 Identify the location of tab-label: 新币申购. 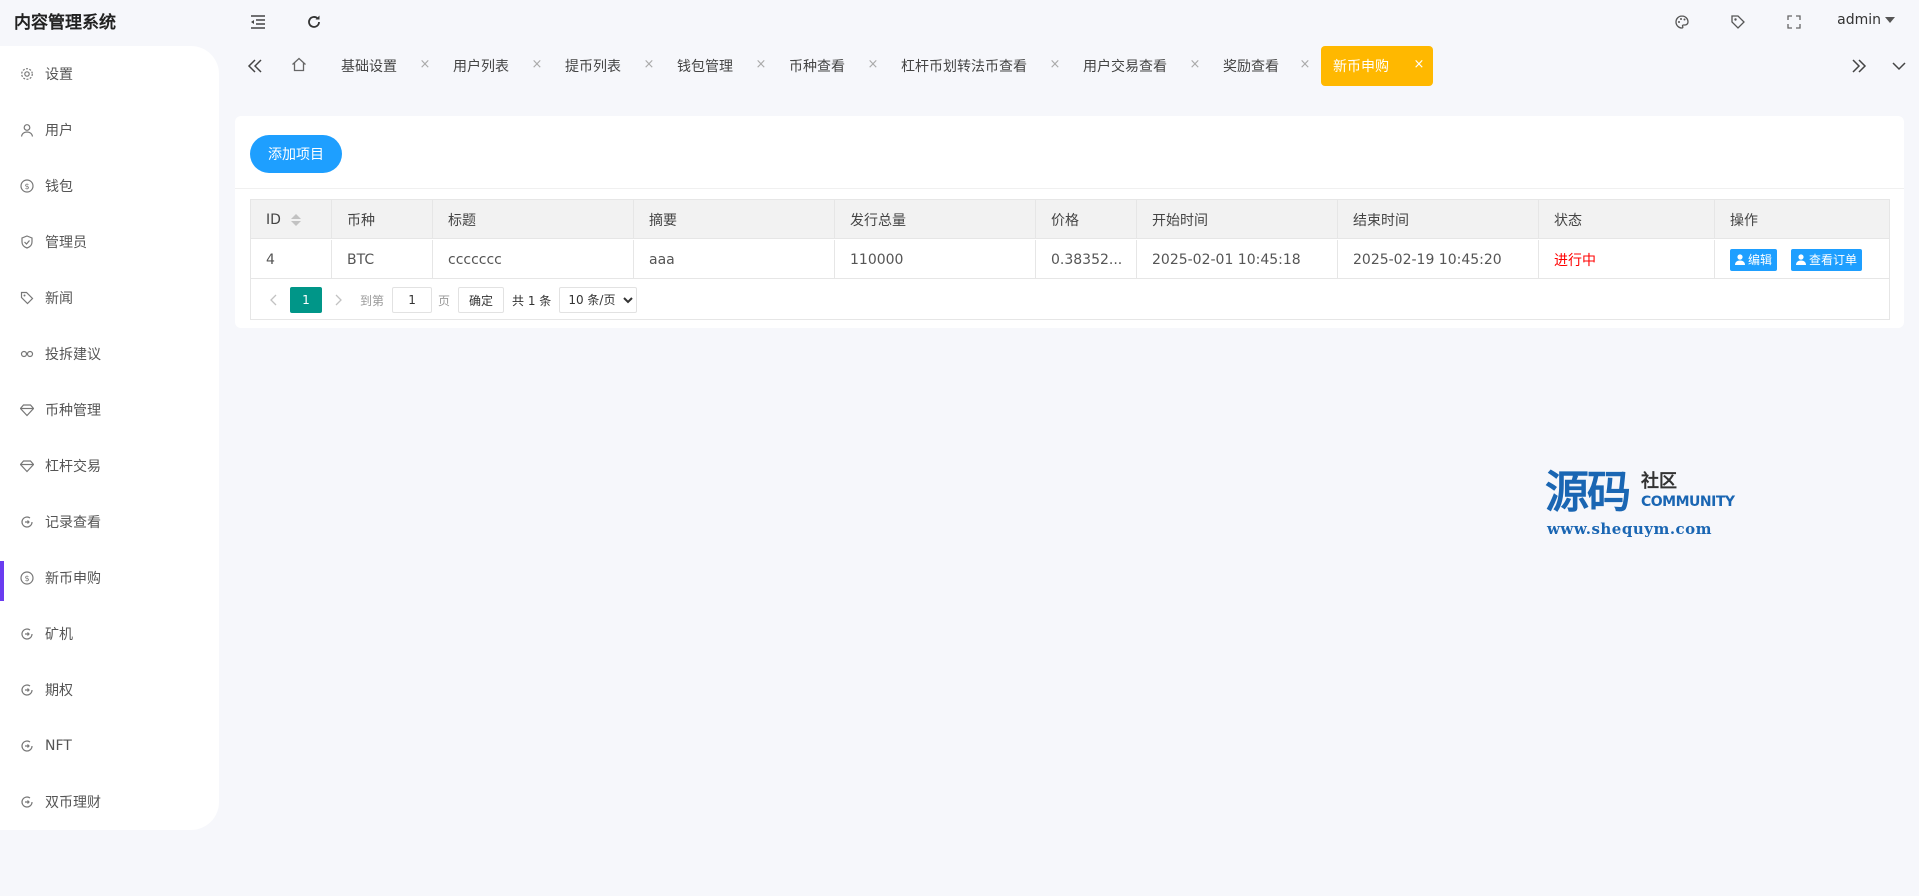
(1361, 67).